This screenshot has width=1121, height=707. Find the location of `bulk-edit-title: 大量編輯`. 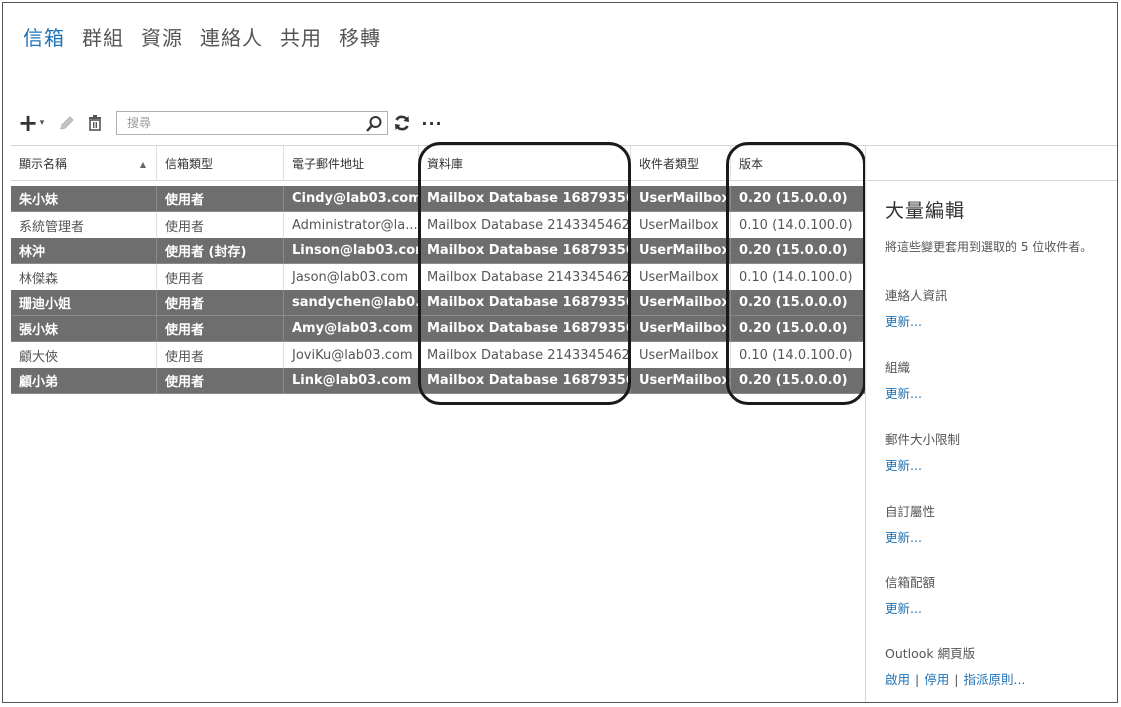

bulk-edit-title: 大量編輯 is located at coordinates (925, 211).